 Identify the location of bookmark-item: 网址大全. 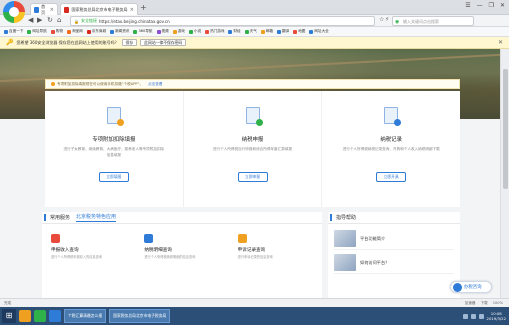
(319, 31).